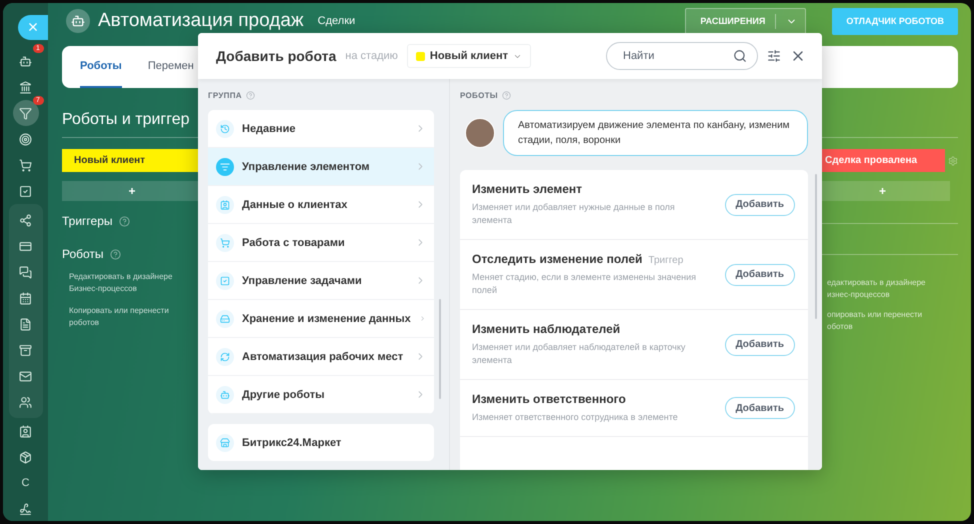 This screenshot has width=974, height=524. What do you see at coordinates (225, 95) in the screenshot?
I see `pane-label: ГРУППА` at bounding box center [225, 95].